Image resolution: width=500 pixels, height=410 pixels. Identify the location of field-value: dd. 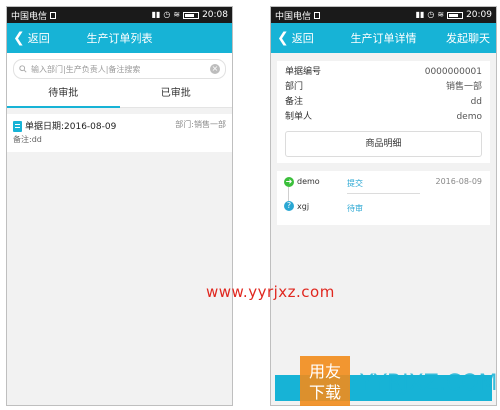
(476, 102).